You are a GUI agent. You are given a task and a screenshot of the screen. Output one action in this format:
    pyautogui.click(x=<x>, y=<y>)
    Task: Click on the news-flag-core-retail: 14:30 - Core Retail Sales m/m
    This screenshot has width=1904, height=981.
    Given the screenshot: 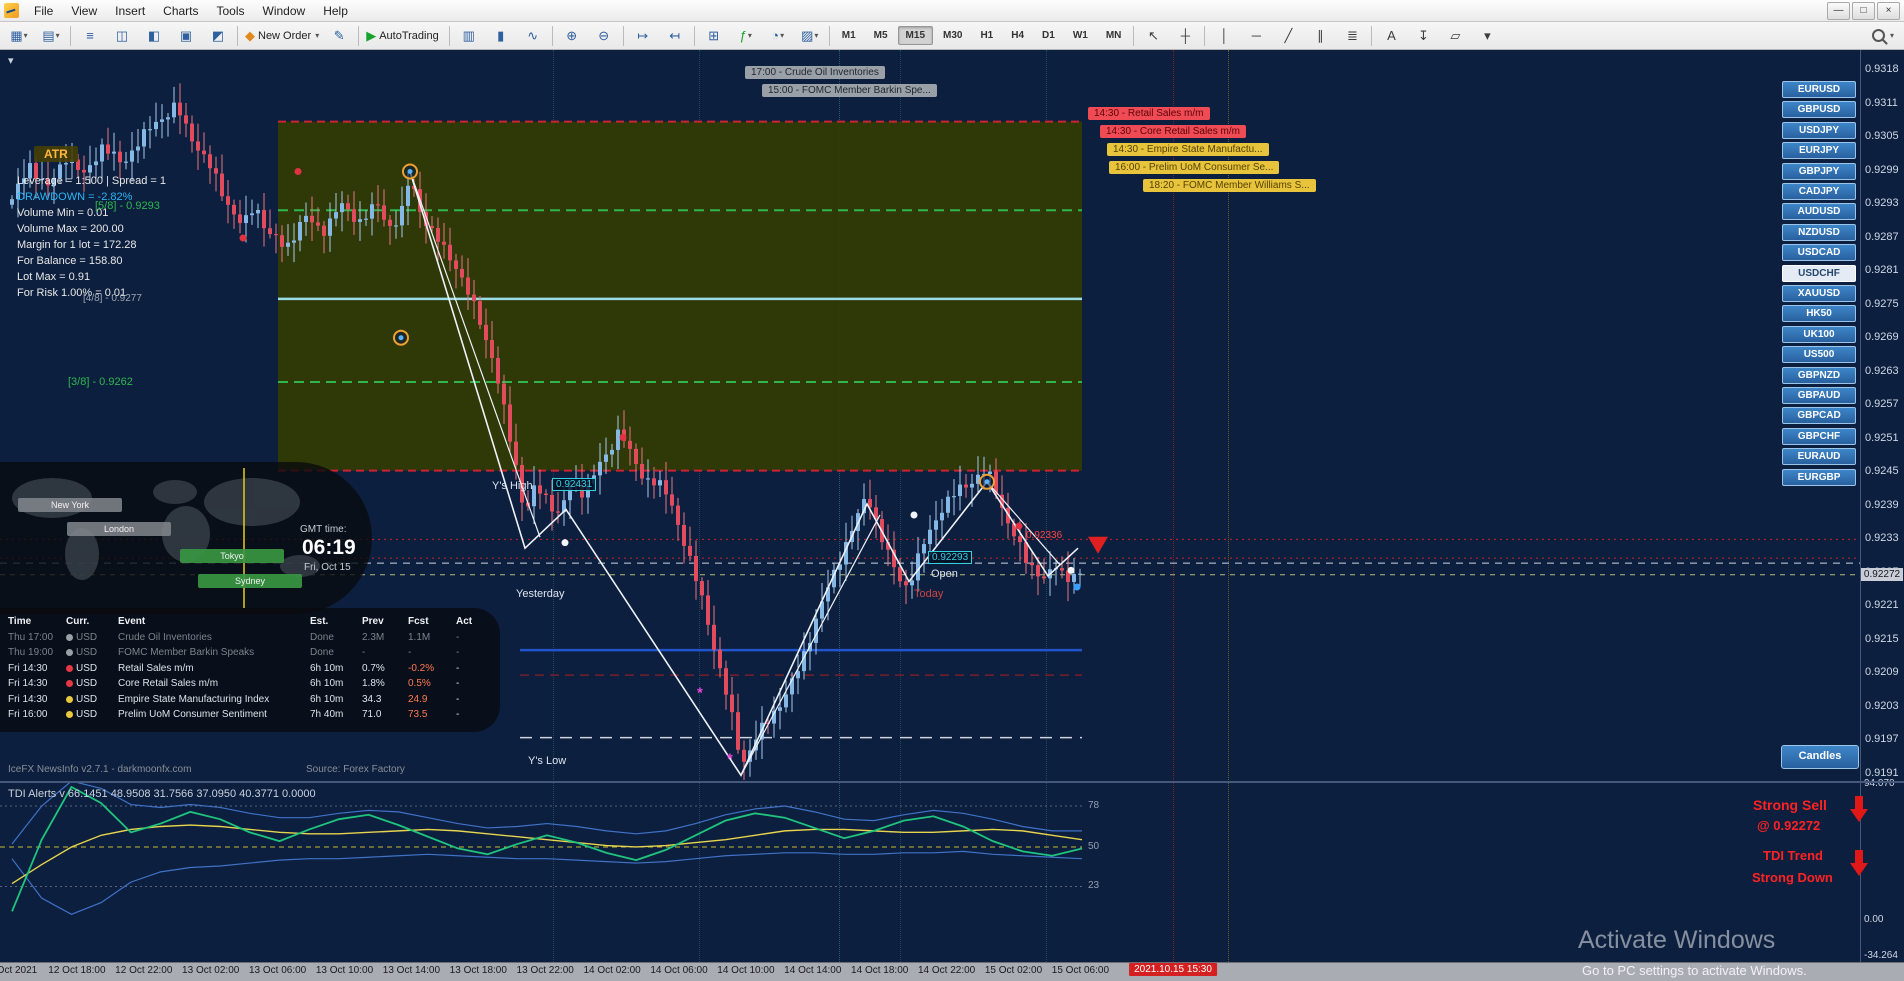 What is the action you would take?
    pyautogui.click(x=1173, y=131)
    